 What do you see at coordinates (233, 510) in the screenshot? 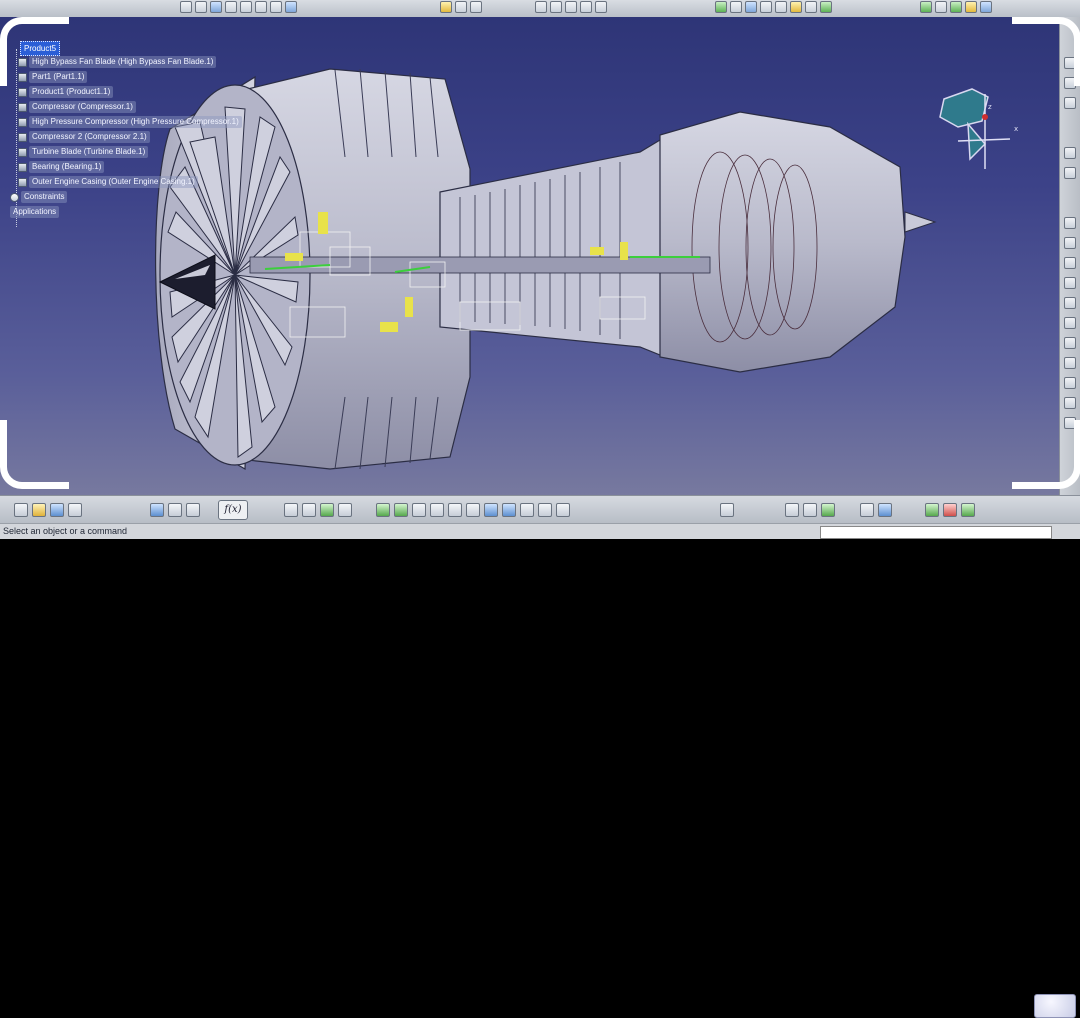
I see `formula-button: f(x)` at bounding box center [233, 510].